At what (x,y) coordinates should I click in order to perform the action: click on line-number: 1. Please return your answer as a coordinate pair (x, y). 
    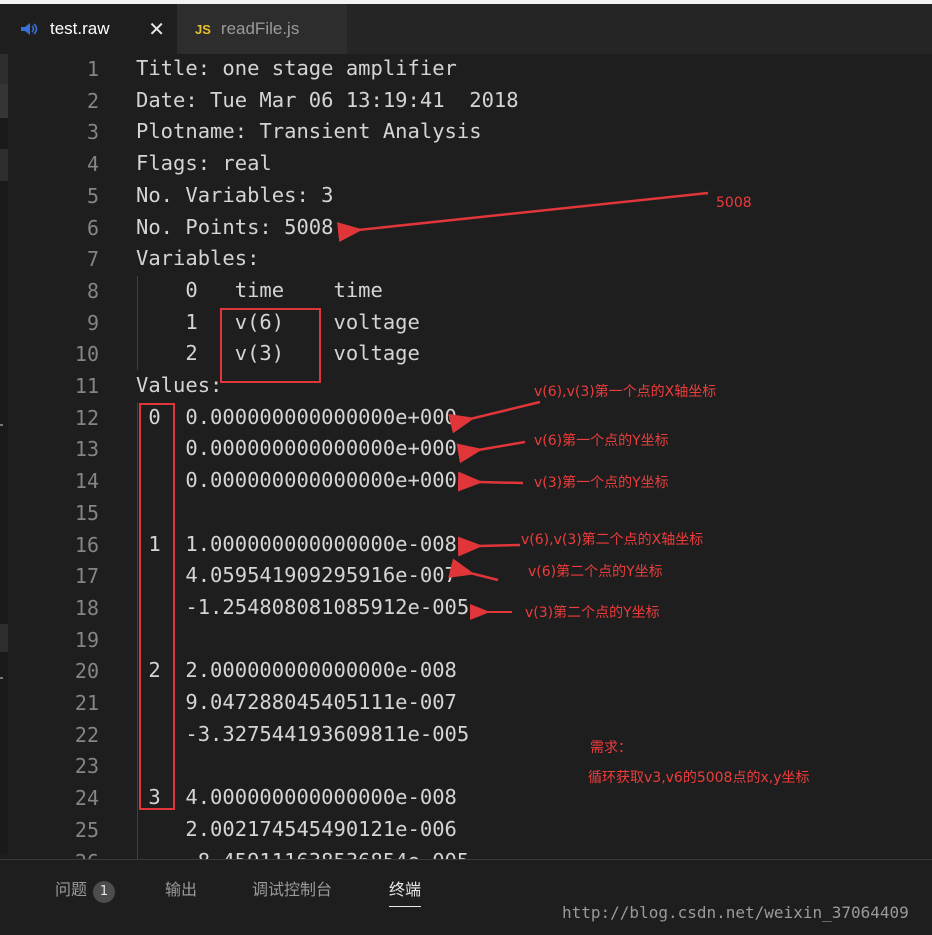
    Looking at the image, I should click on (92, 69).